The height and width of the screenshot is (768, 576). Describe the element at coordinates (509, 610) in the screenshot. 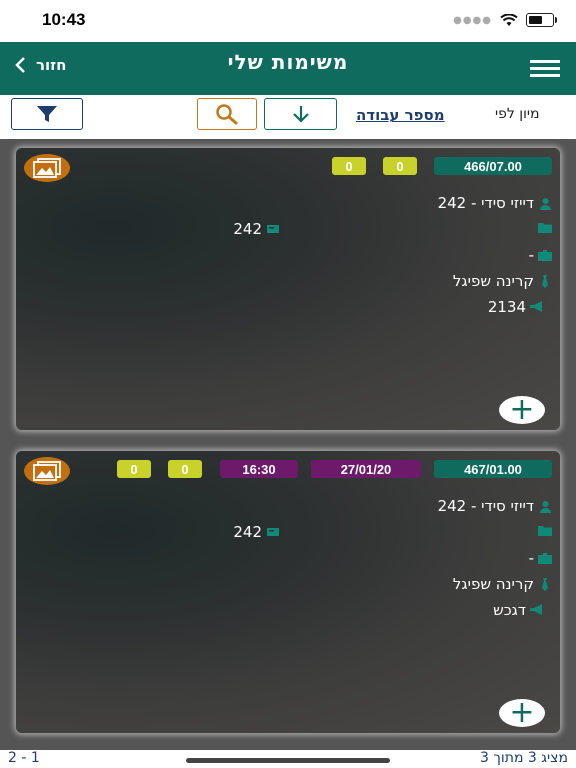

I see `reference-text: דגכש` at that location.